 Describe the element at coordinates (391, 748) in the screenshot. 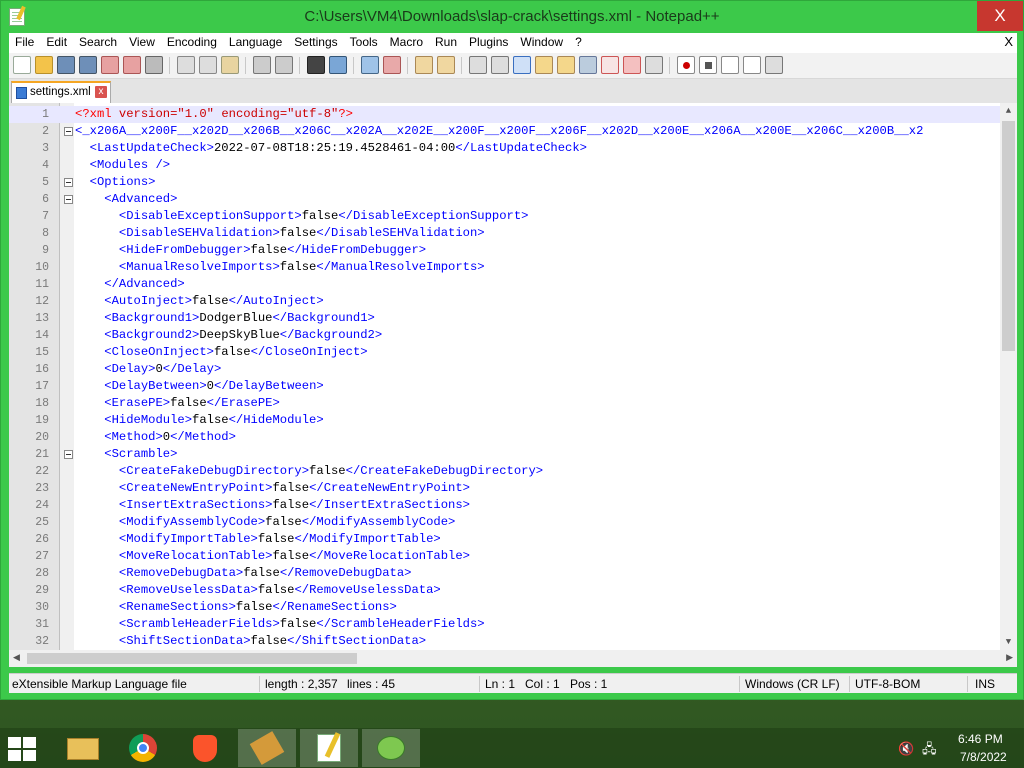

I see `notepadpp-chameleon-icon` at that location.